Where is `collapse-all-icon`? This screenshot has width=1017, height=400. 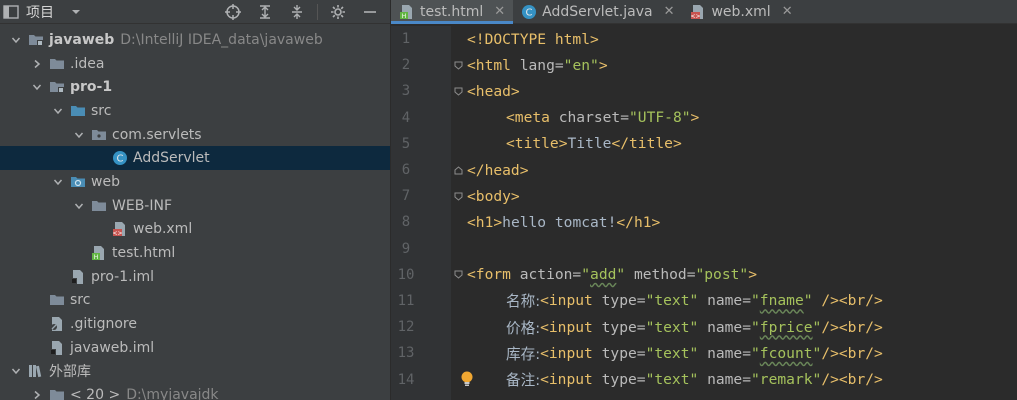
collapse-all-icon is located at coordinates (297, 12).